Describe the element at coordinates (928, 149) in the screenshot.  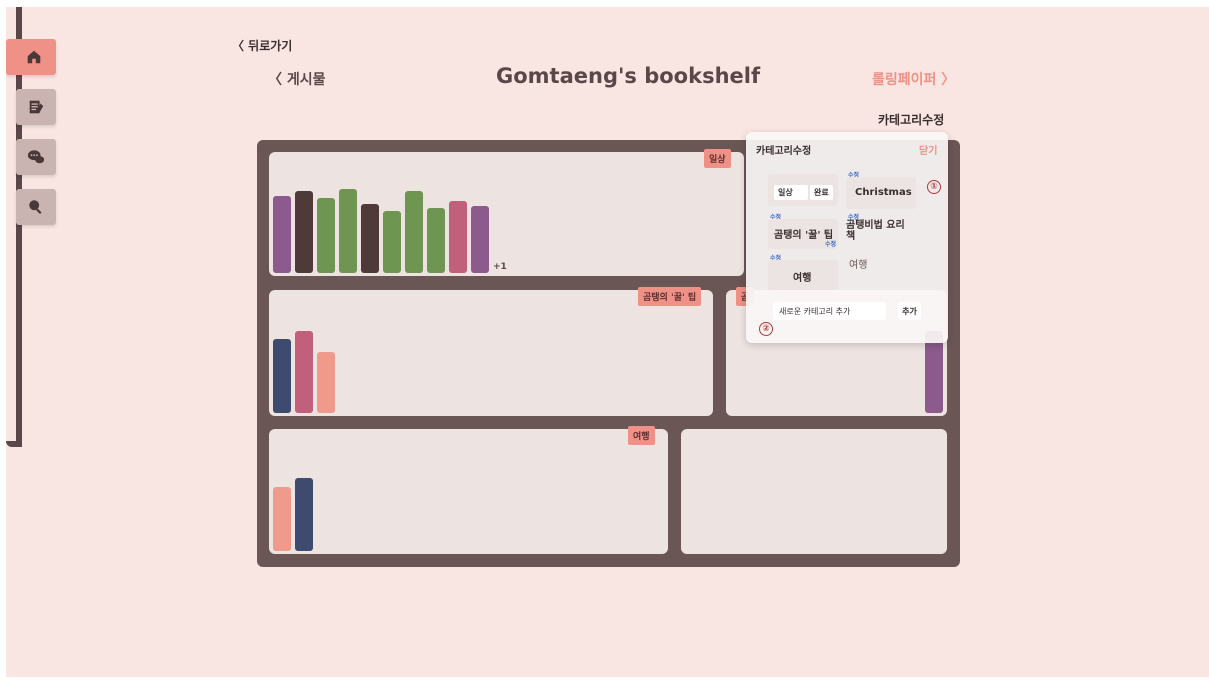
I see `close-button: 닫기` at that location.